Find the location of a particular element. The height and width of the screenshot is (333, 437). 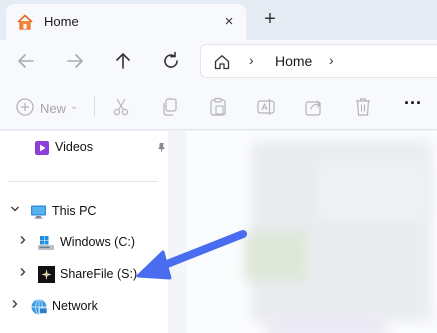

delete-icon is located at coordinates (363, 107).